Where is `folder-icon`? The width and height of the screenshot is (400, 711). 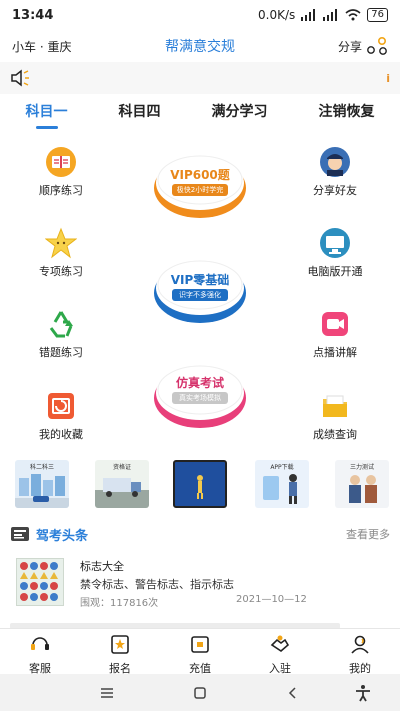 folder-icon is located at coordinates (335, 406).